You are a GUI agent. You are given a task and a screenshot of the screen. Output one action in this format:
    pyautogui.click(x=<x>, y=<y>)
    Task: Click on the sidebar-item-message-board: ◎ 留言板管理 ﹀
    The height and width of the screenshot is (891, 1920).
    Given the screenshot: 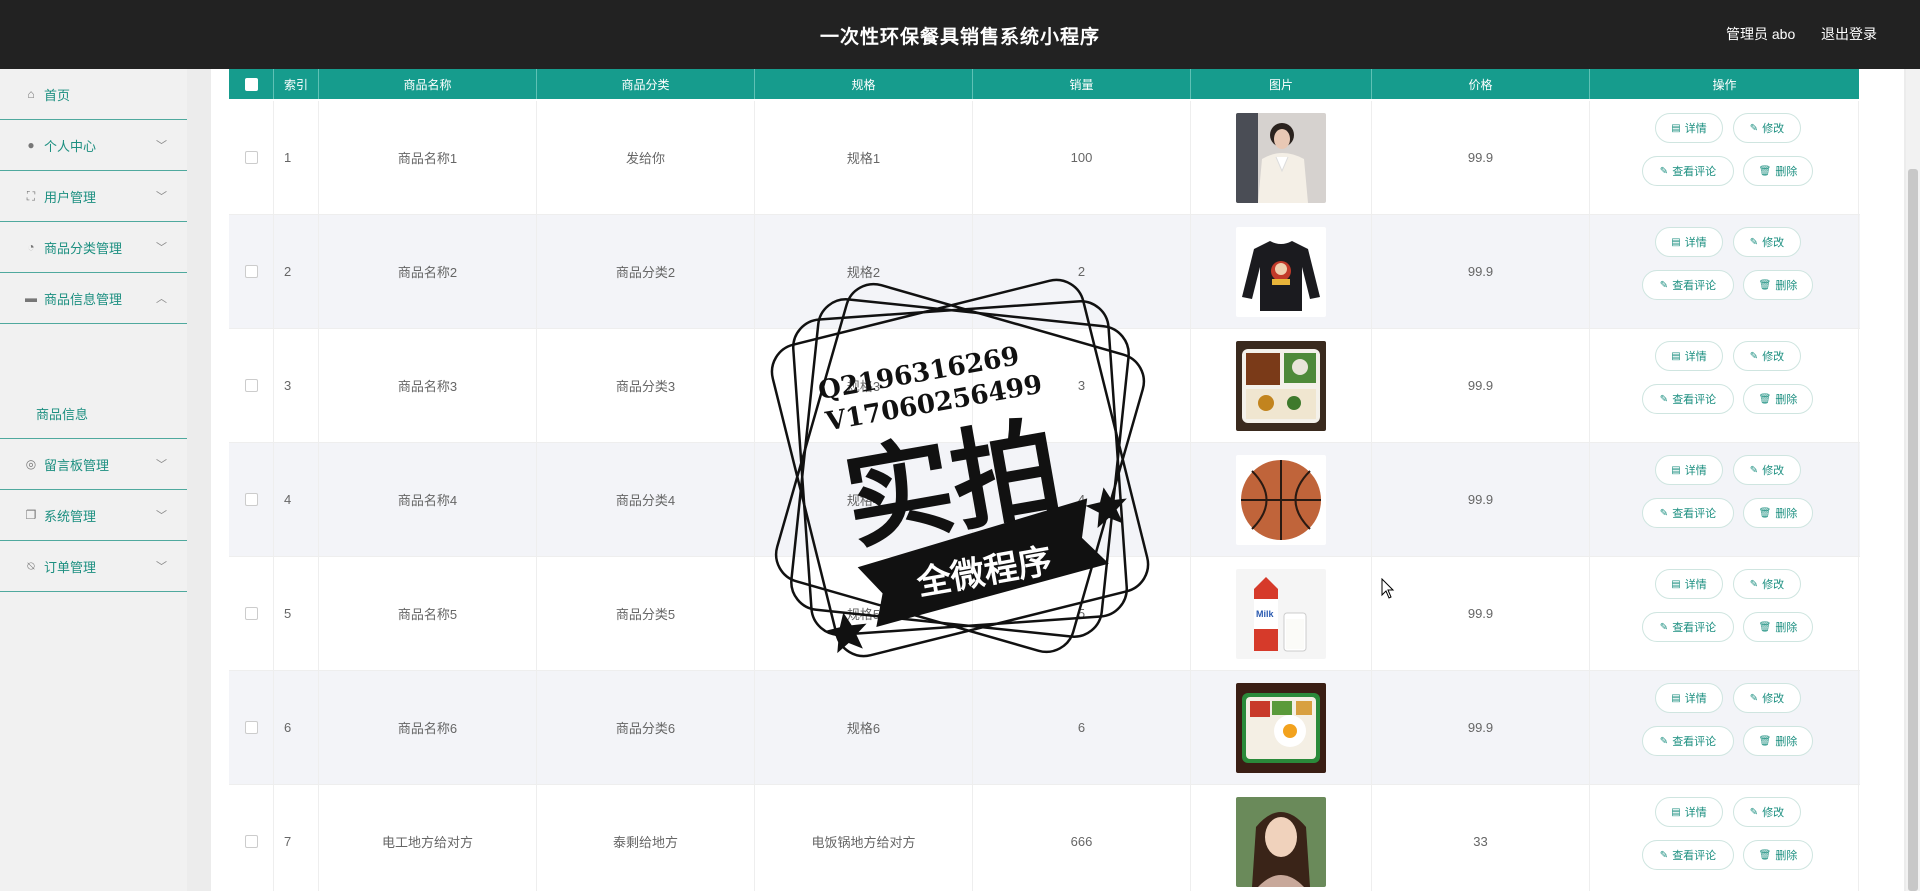 What is the action you would take?
    pyautogui.click(x=93, y=464)
    